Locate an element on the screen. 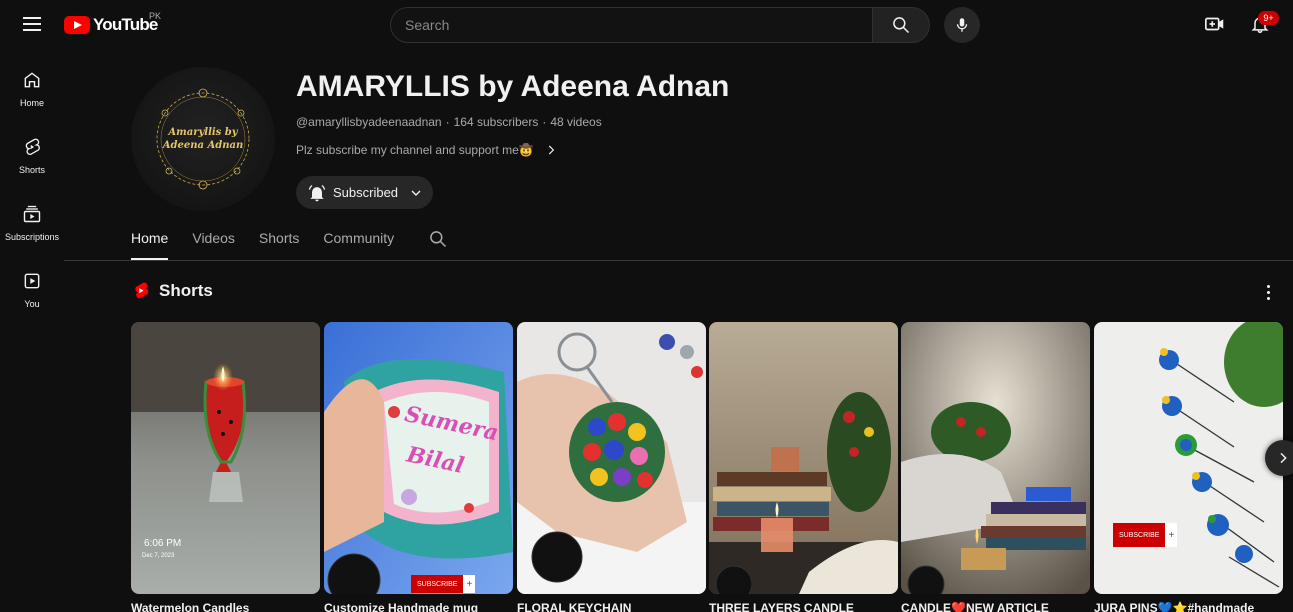  short-title: Watermelon Candles is located at coordinates (225, 606).